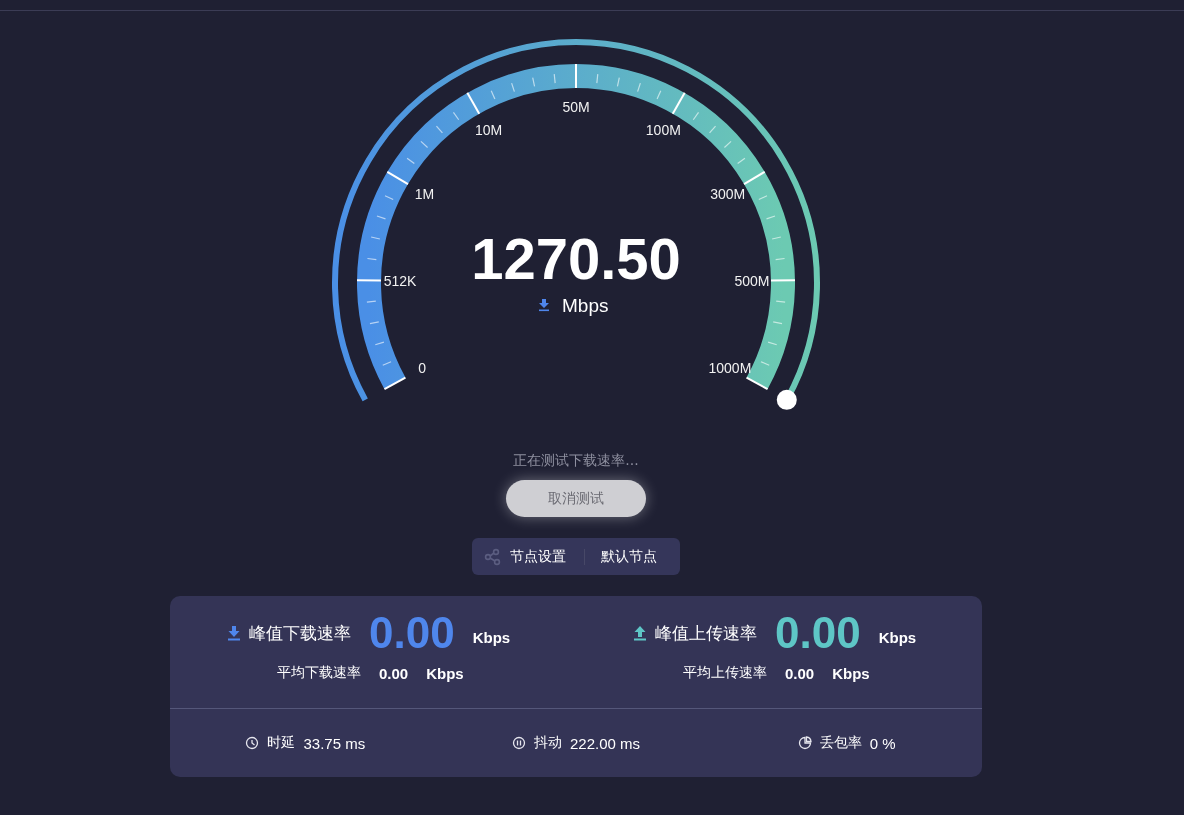 This screenshot has width=1184, height=815. Describe the element at coordinates (605, 743) in the screenshot. I see `metric-value: 222.00 ms` at that location.